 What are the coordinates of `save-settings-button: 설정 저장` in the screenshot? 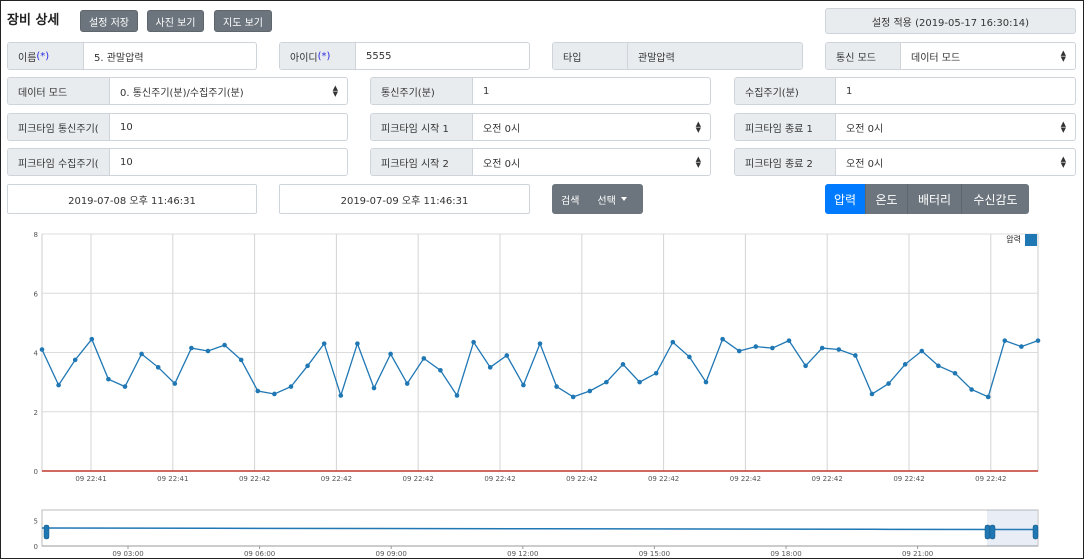 It's located at (109, 21).